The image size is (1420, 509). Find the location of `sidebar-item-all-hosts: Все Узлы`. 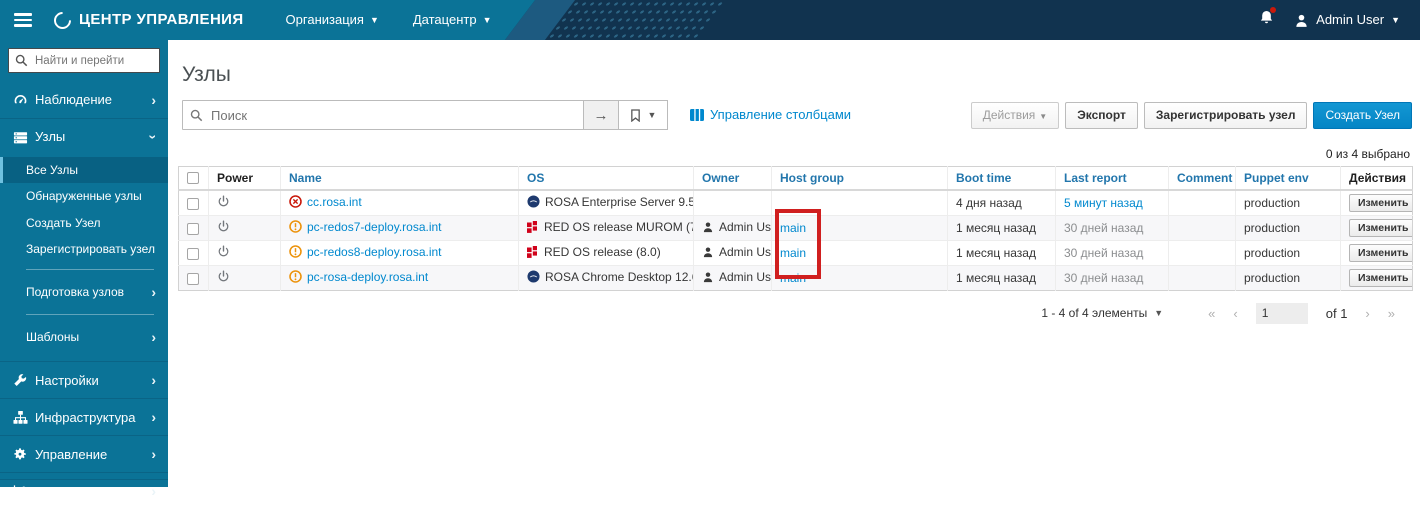

sidebar-item-all-hosts: Все Узлы is located at coordinates (84, 170).